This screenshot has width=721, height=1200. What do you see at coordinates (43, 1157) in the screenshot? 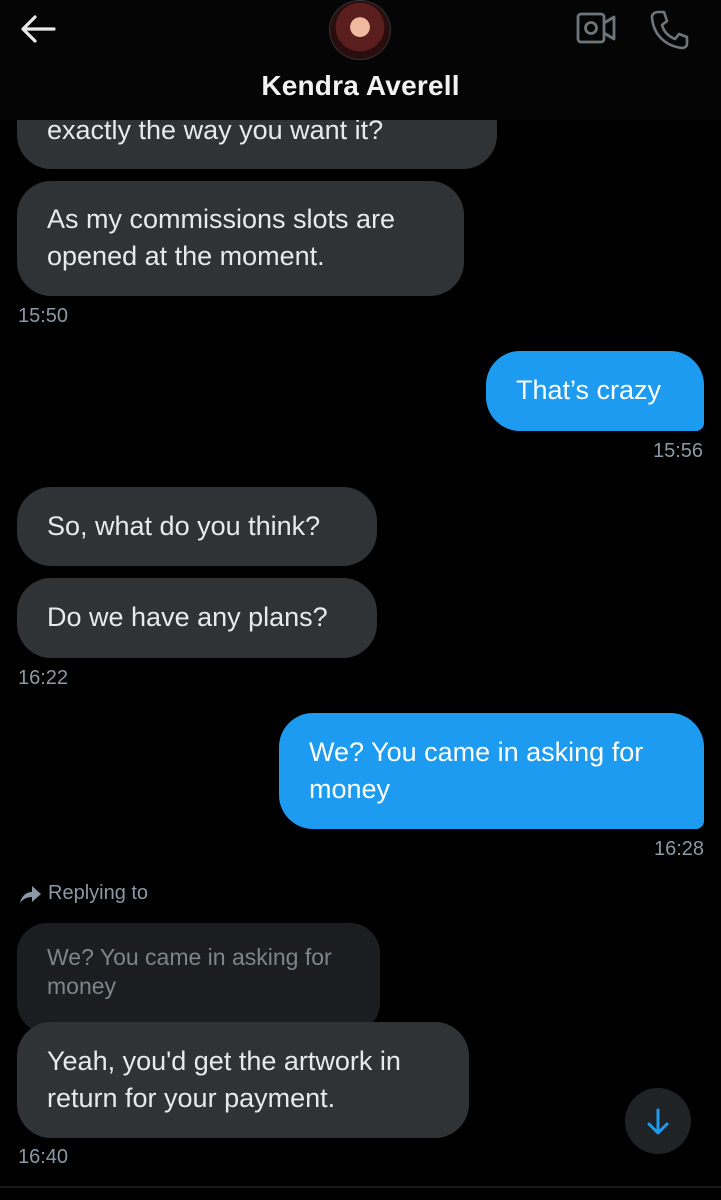
I see `message-timestamp: 16:40` at bounding box center [43, 1157].